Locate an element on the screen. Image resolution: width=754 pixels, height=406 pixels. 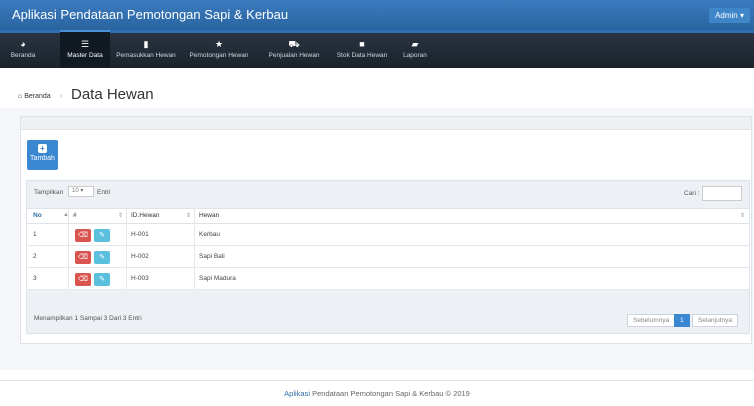
add-button: + Tambah is located at coordinates (42, 155).